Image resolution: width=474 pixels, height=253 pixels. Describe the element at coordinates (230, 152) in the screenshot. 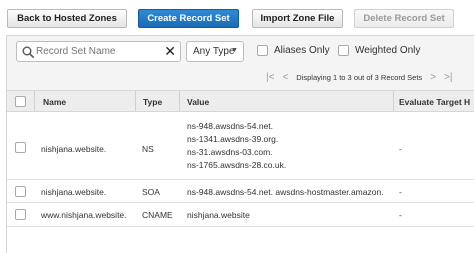

I see `record-value-line: ns-31.awsdns-03.com.` at that location.